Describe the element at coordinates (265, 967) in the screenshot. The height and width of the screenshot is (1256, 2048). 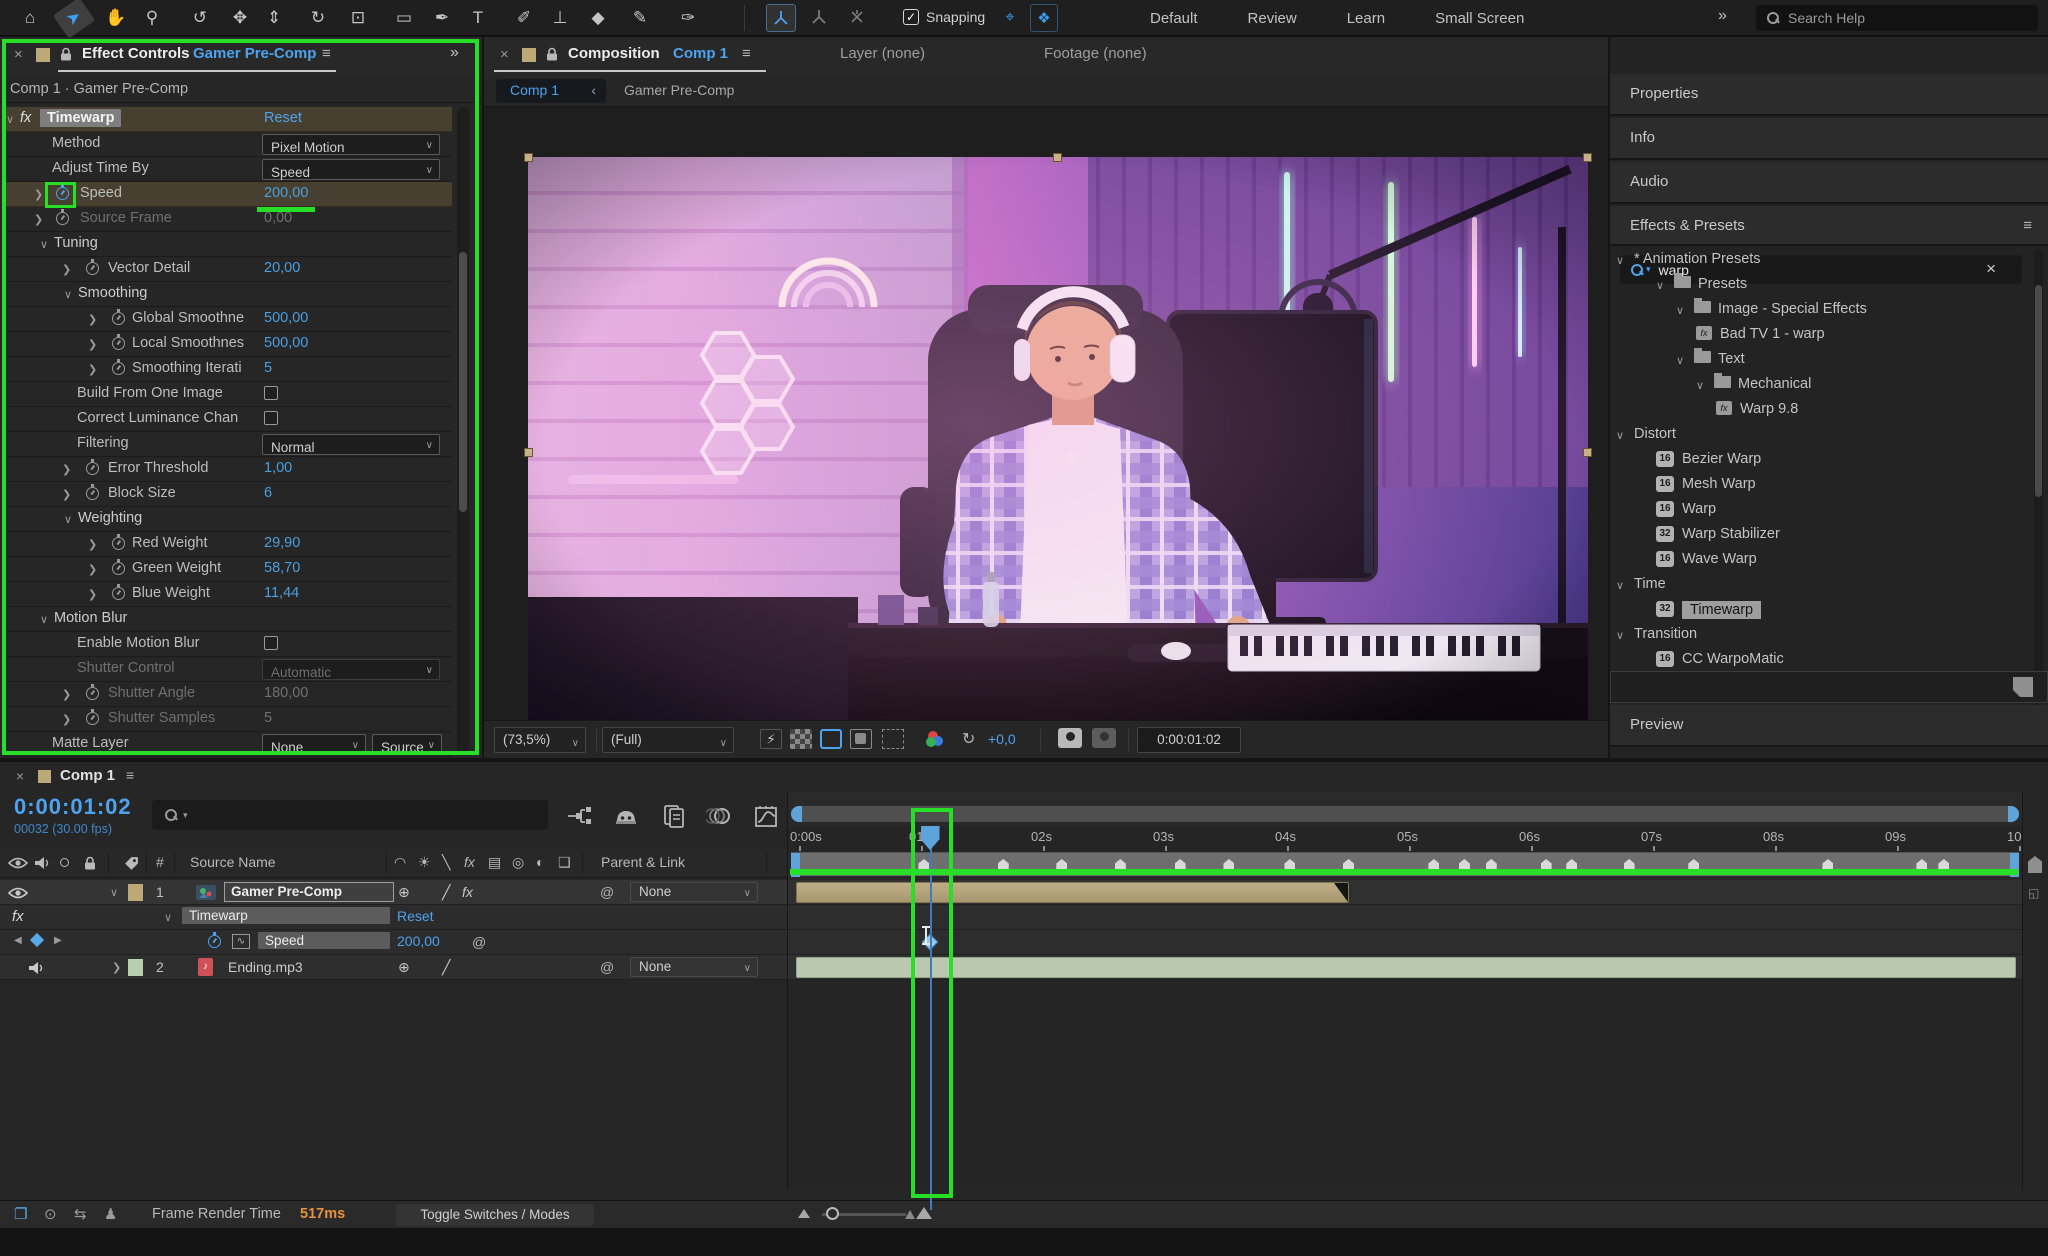
I see `layer-name: Ending.mp3` at that location.